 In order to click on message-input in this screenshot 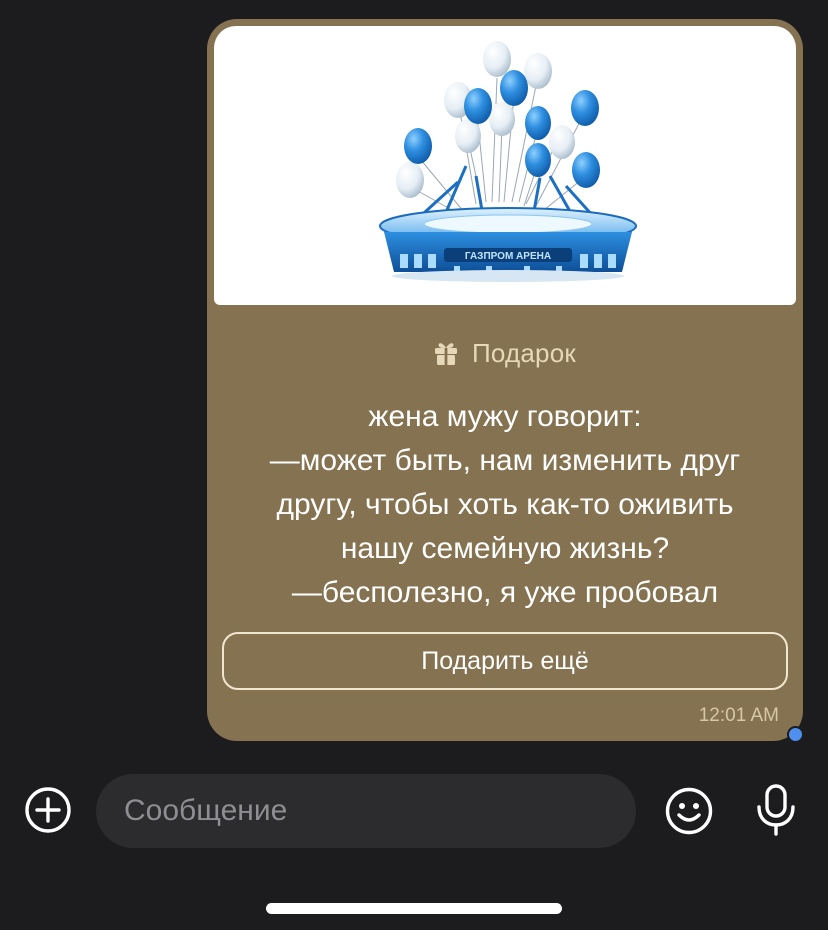, I will do `click(379, 811)`.